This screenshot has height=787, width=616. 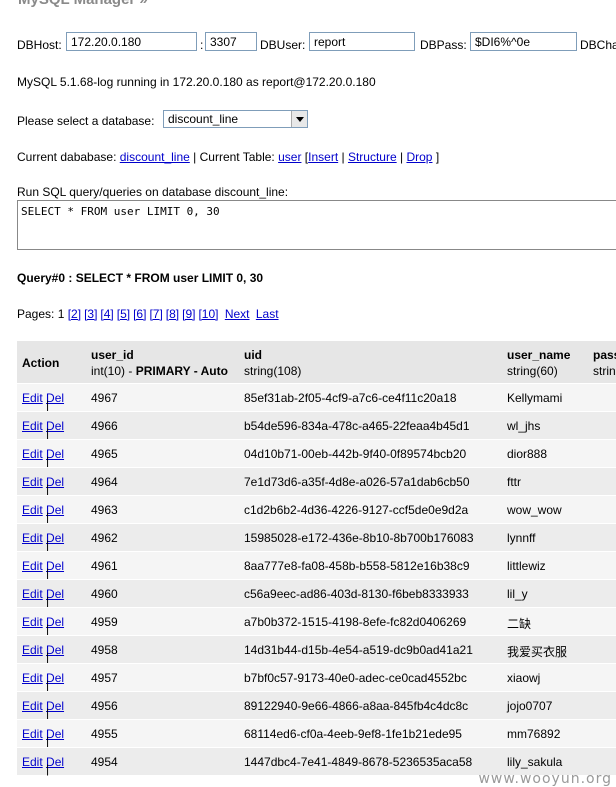 I want to click on cell-user-name: wl_jhs, so click(x=524, y=426).